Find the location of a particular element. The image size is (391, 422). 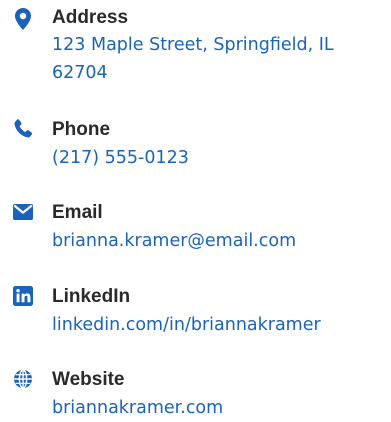

contact-label: Website is located at coordinates (88, 379).